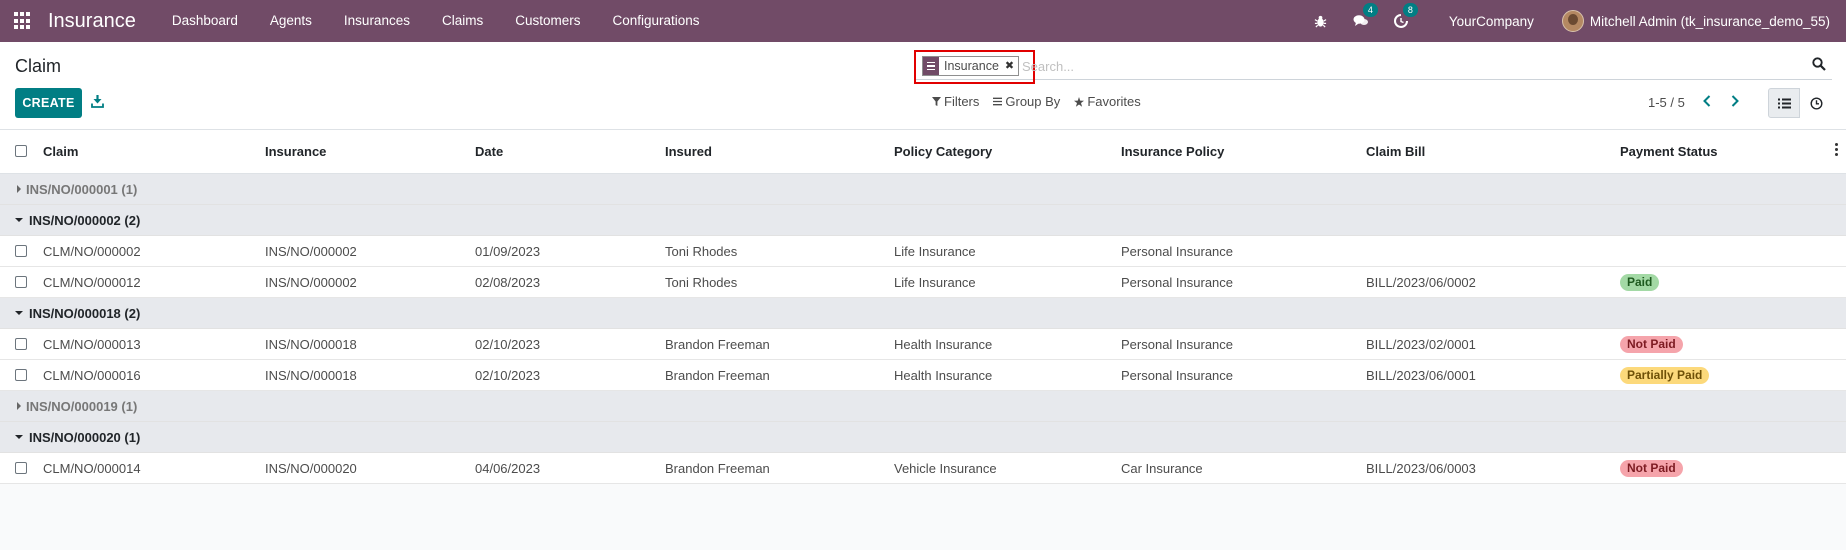 This screenshot has height=550, width=1846. Describe the element at coordinates (1321, 21) in the screenshot. I see `bug-icon` at that location.